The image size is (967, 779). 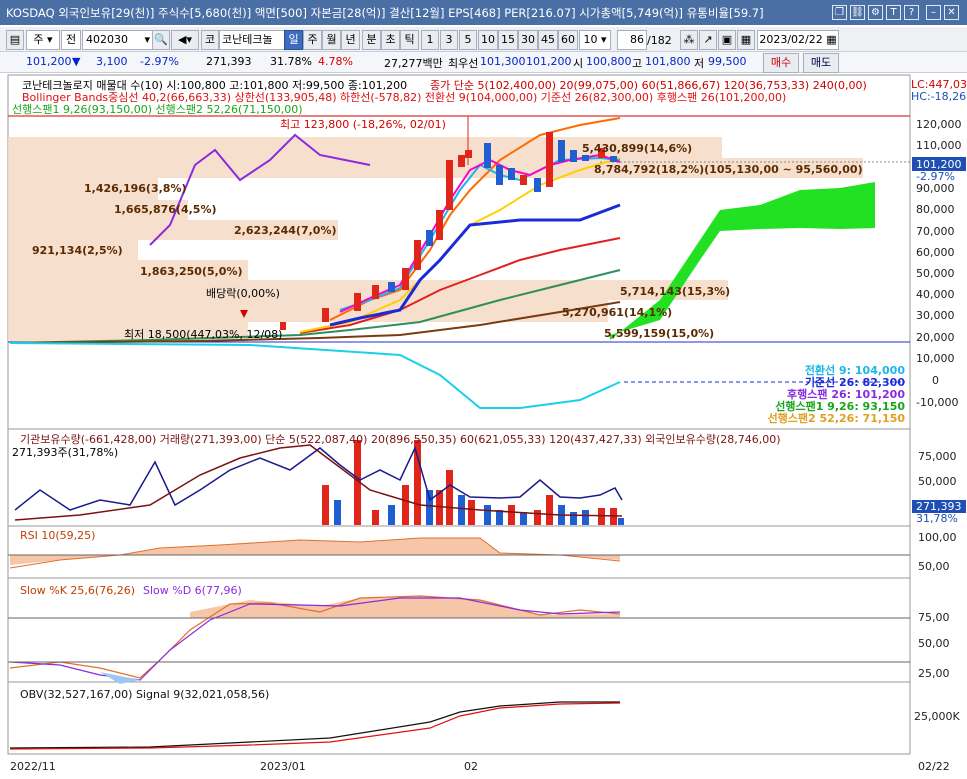 I want to click on save-icon: ▣, so click(x=727, y=40).